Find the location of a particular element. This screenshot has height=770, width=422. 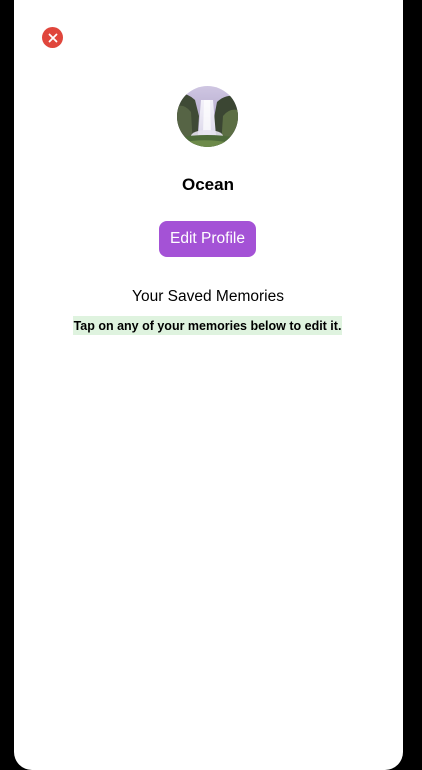

close-button is located at coordinates (52, 37).